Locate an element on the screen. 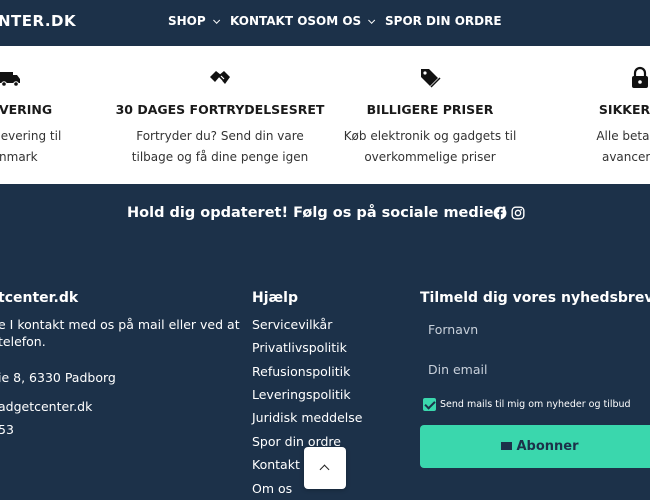 This screenshot has width=650, height=500. feature-desc-line: Danmark is located at coordinates (19, 157).